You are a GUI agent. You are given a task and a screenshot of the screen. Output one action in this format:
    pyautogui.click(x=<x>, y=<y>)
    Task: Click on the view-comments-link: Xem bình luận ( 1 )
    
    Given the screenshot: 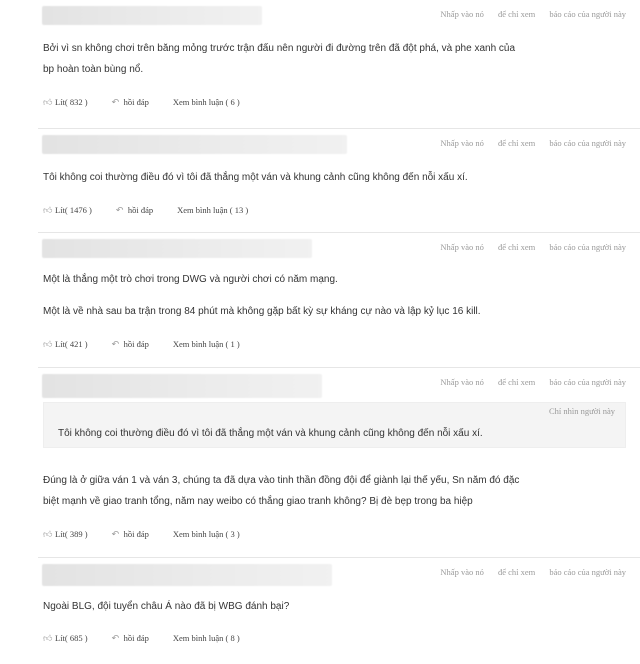 What is the action you would take?
    pyautogui.click(x=206, y=344)
    